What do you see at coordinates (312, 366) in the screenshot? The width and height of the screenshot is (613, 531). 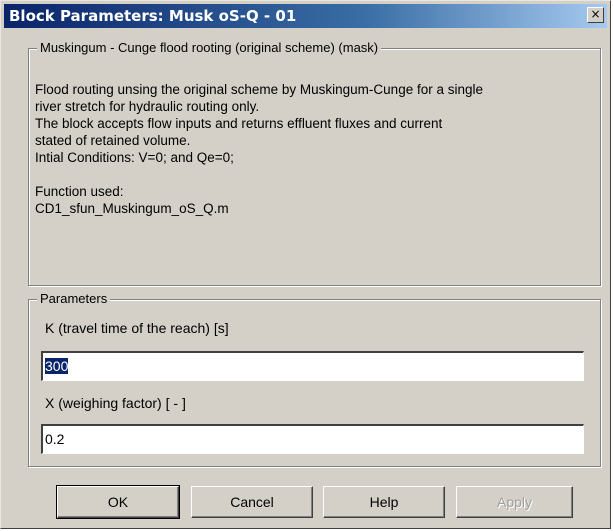 I see `k-input: 300` at bounding box center [312, 366].